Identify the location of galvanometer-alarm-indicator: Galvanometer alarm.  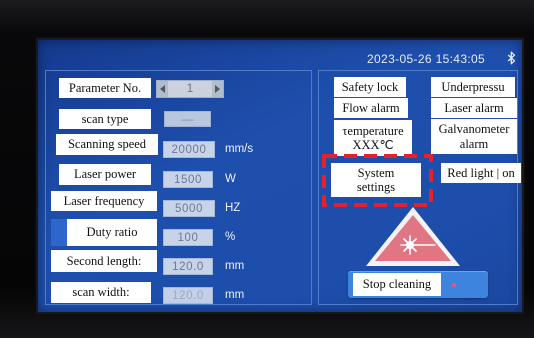
(474, 136).